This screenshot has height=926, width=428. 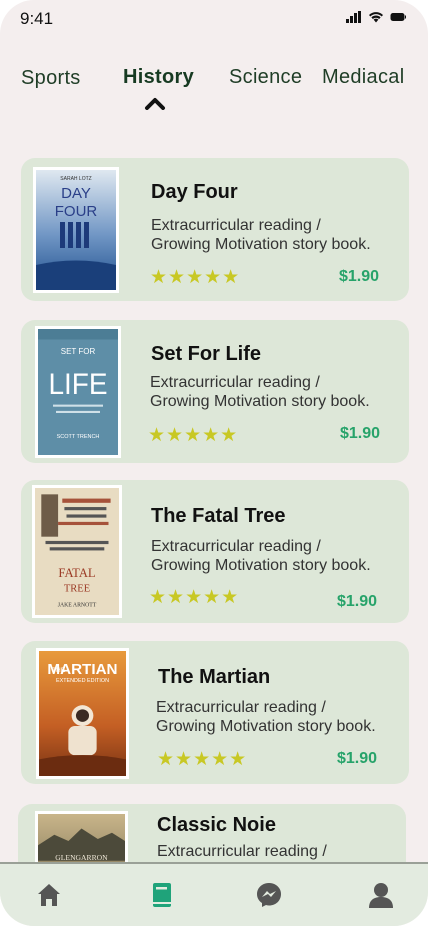 I want to click on book-title: Set For Life, so click(x=206, y=354).